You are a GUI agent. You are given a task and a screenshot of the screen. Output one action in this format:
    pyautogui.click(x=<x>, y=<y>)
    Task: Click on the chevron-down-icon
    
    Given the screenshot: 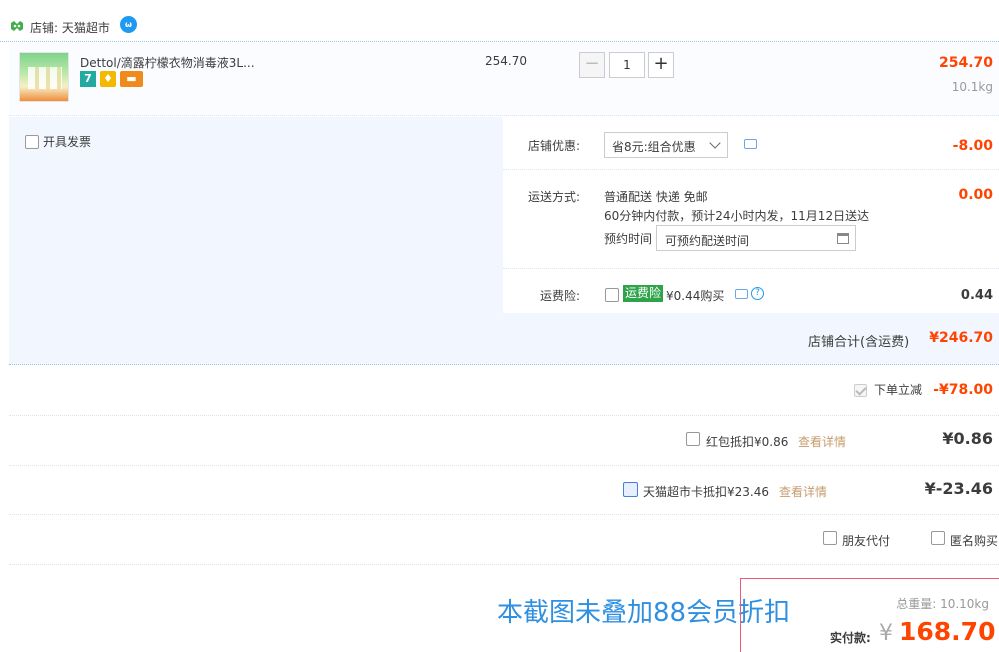 What is the action you would take?
    pyautogui.click(x=715, y=143)
    